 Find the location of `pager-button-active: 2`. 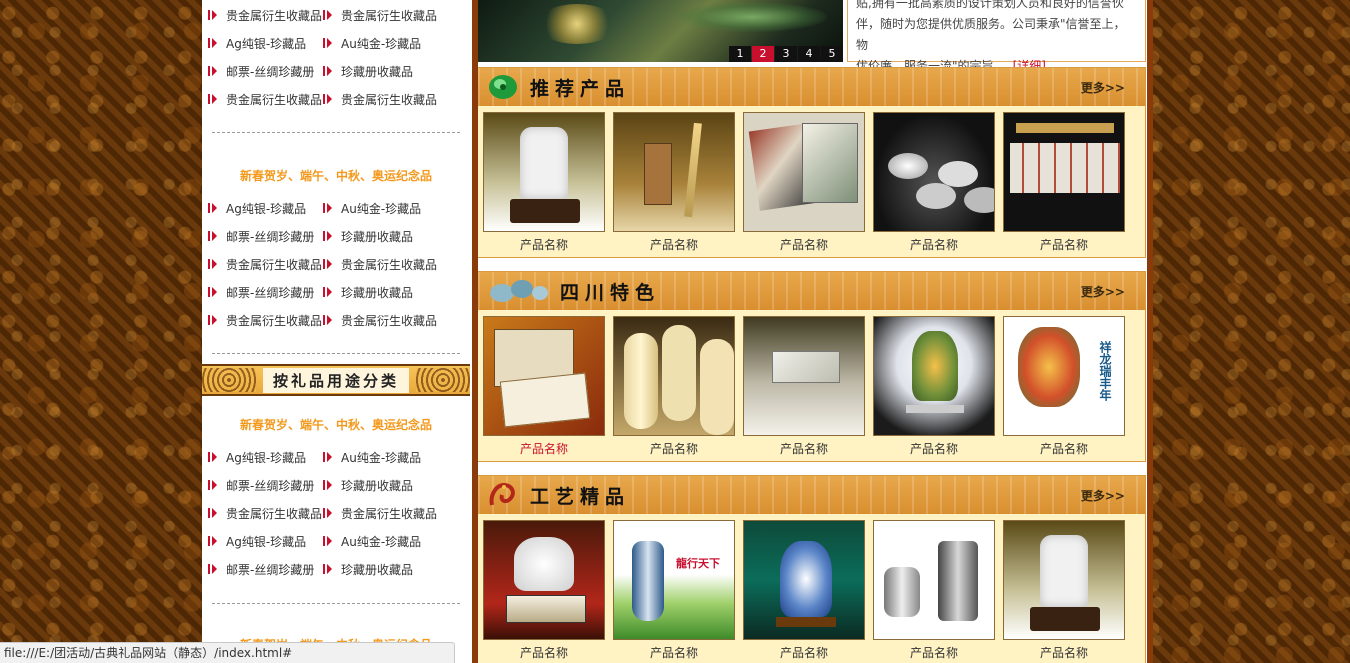

pager-button-active: 2 is located at coordinates (763, 54).